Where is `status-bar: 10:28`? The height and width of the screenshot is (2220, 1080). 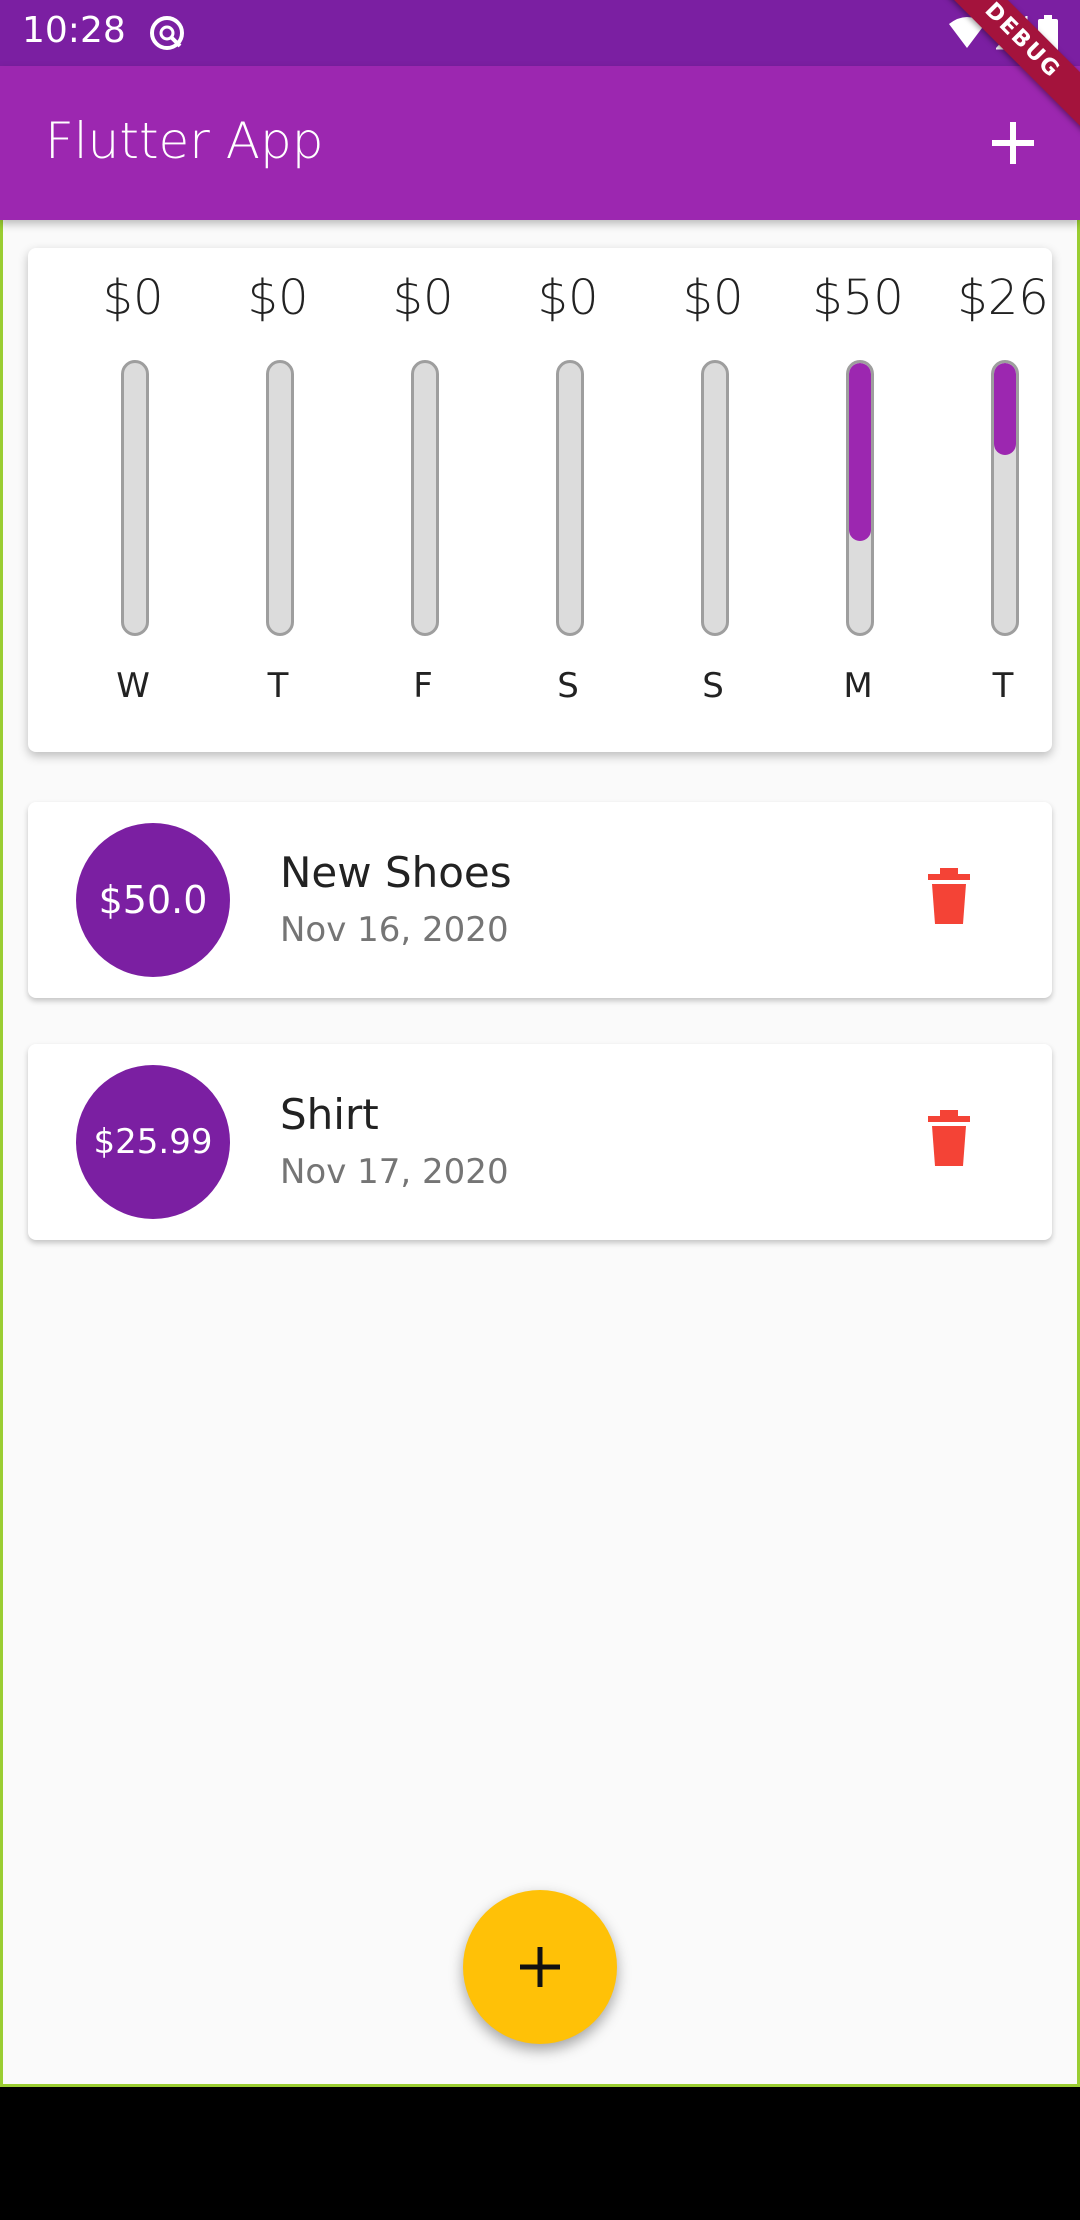 status-bar: 10:28 is located at coordinates (540, 33).